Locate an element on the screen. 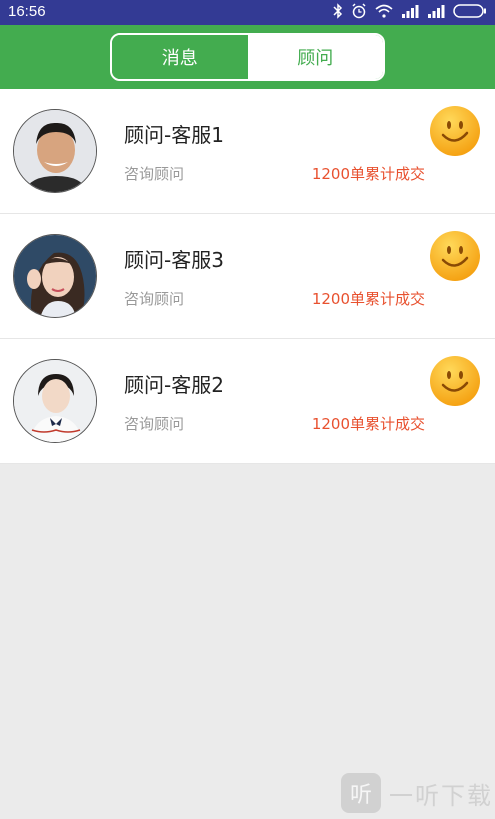 The image size is (495, 819). advisor-name: 顾问-客服3 is located at coordinates (174, 260).